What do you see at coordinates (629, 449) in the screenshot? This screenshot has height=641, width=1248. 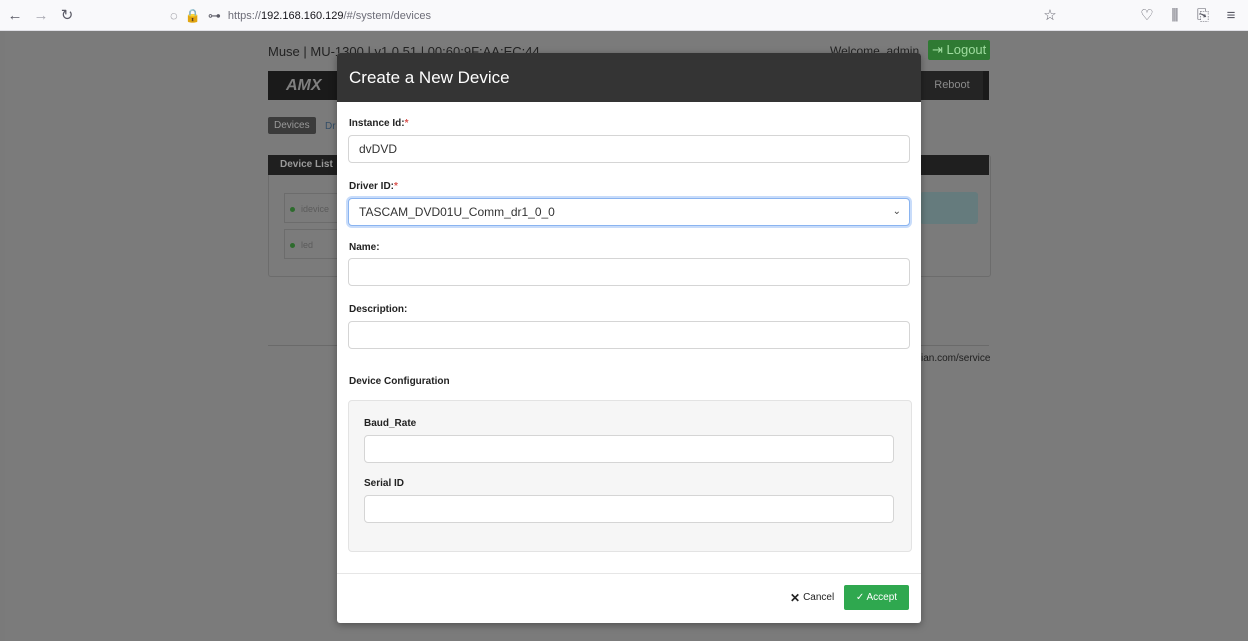 I see `baud-rate-input` at bounding box center [629, 449].